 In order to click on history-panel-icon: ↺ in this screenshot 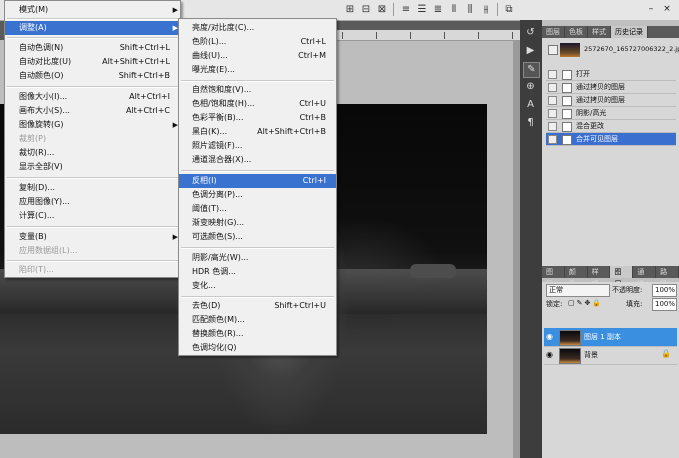, I will do `click(530, 33)`.